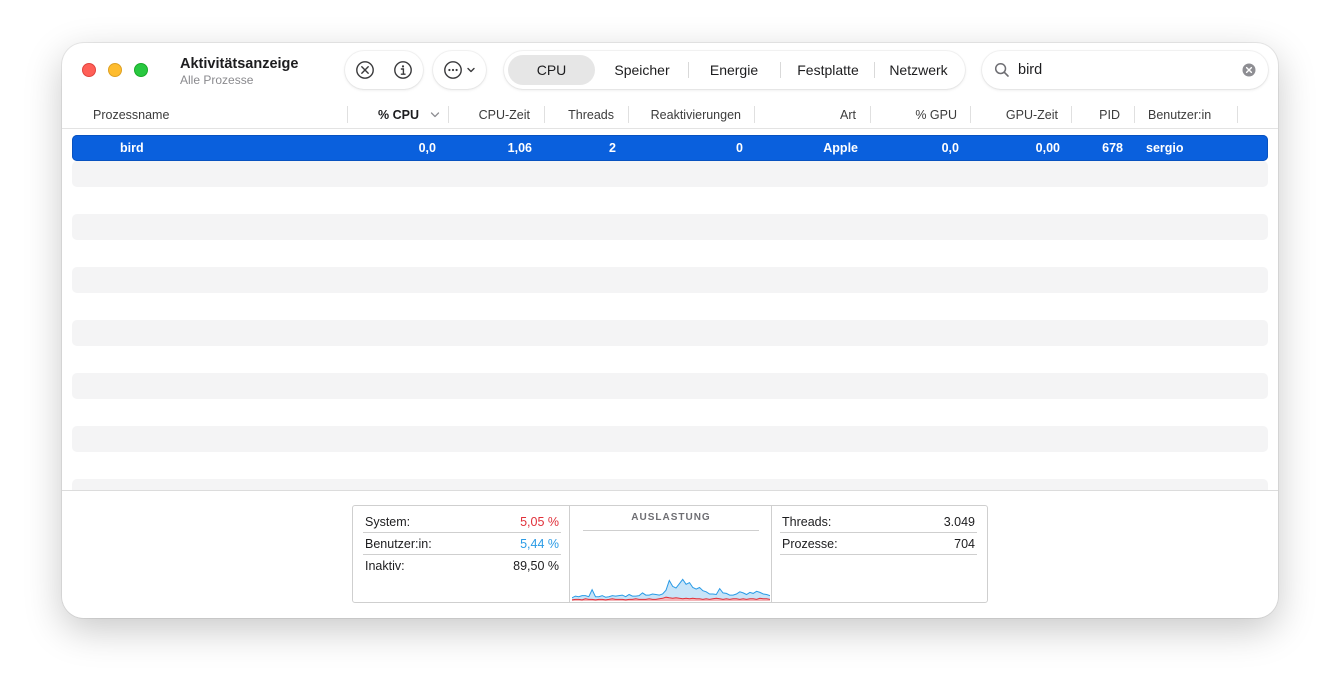 The image size is (1340, 700). Describe the element at coordinates (89, 70) in the screenshot. I see `window-close-button` at that location.